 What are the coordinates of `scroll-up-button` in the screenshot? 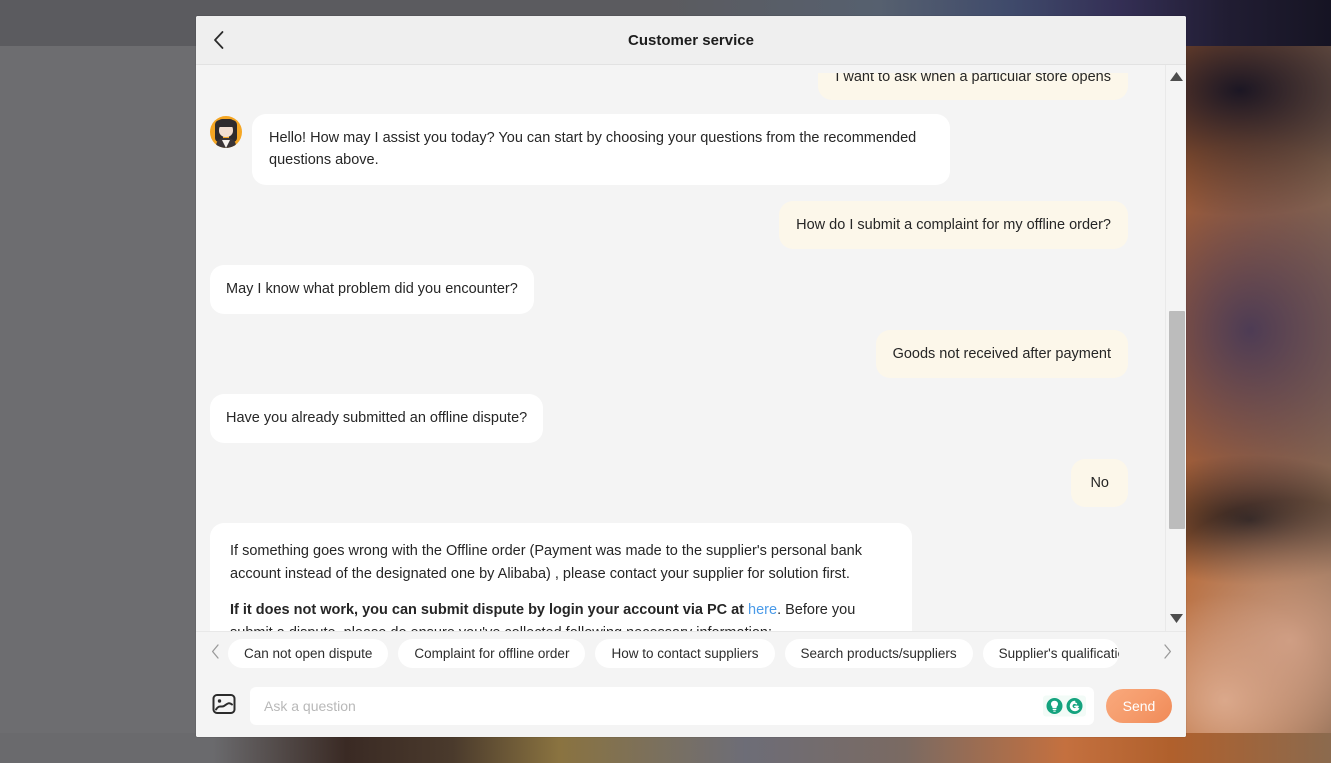 It's located at (1176, 77).